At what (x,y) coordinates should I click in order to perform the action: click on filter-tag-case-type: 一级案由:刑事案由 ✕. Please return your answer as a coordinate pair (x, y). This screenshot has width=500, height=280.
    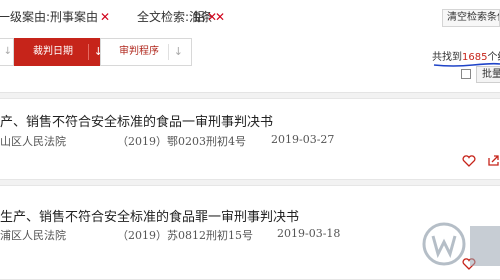
    Looking at the image, I should click on (55, 16).